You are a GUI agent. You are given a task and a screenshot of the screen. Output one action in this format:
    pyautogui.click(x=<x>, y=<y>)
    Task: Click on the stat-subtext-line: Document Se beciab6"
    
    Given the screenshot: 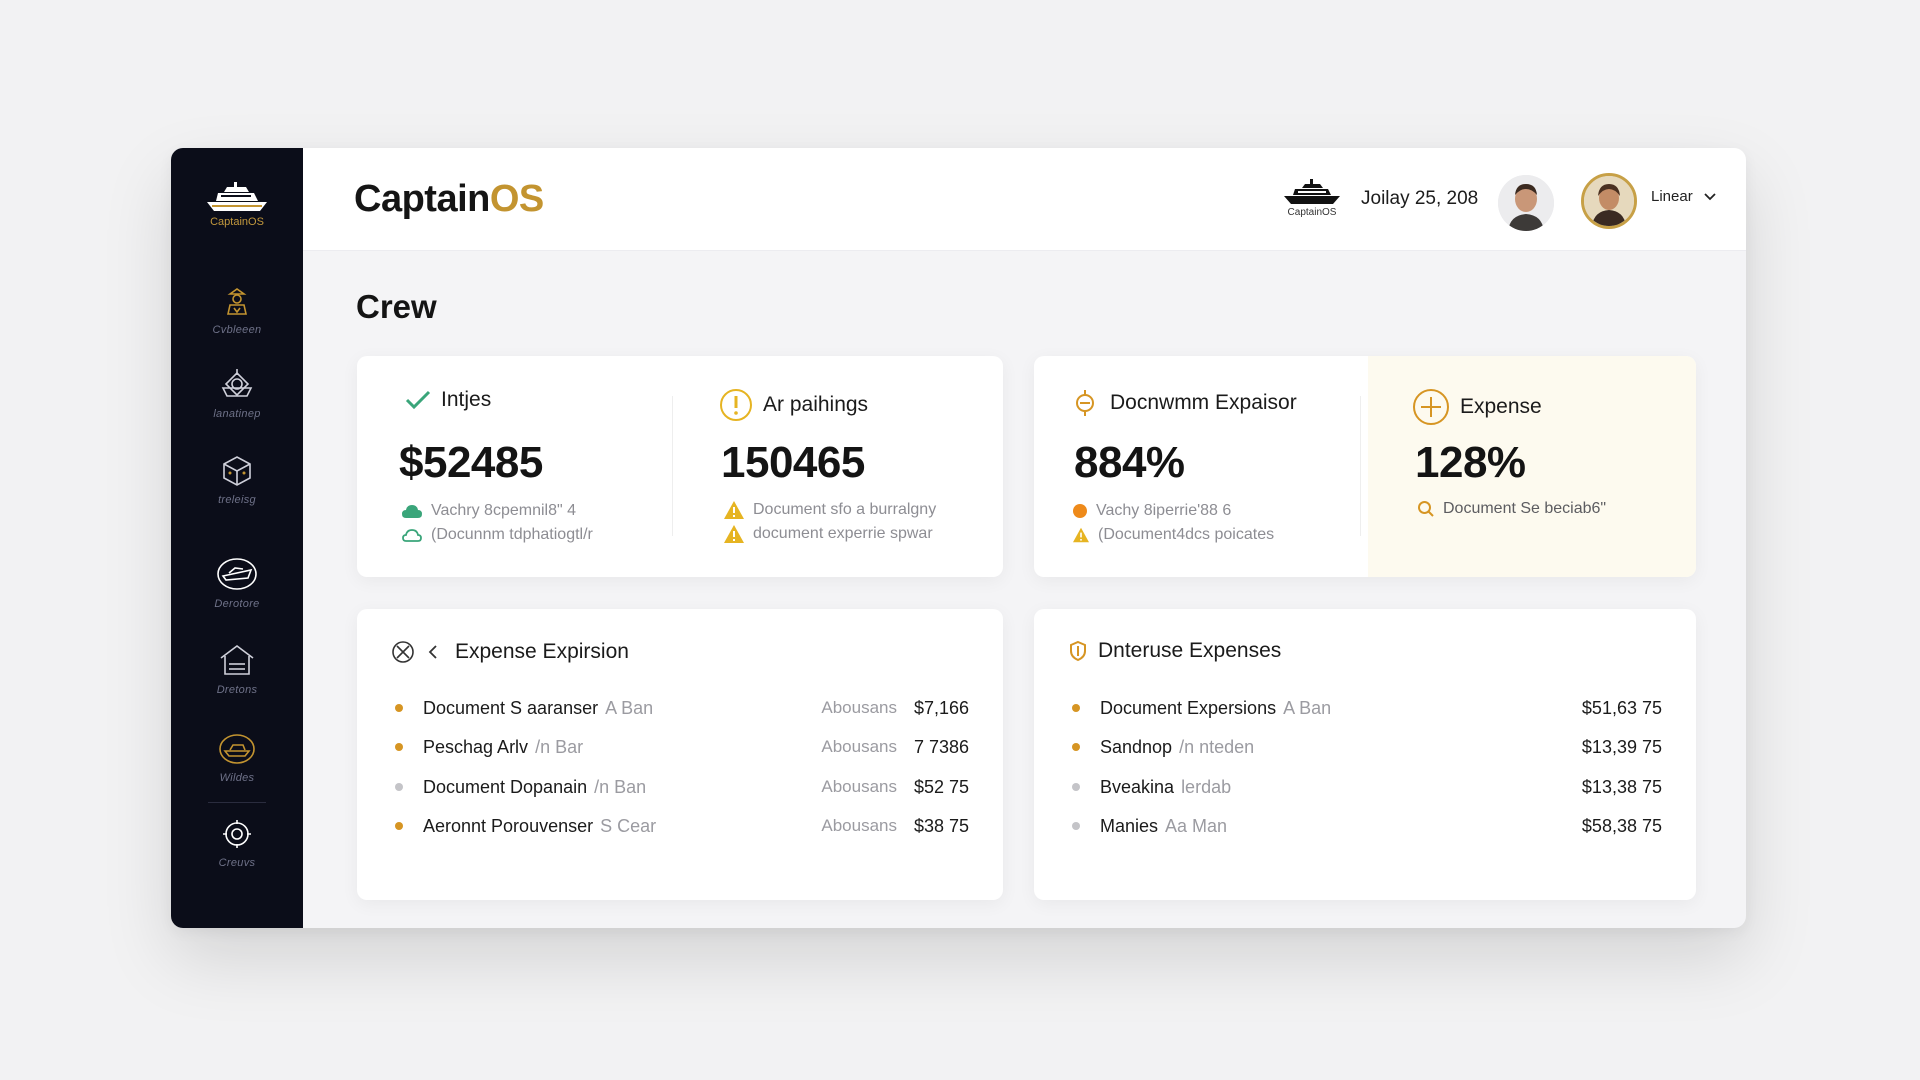 What is the action you would take?
    pyautogui.click(x=1525, y=508)
    